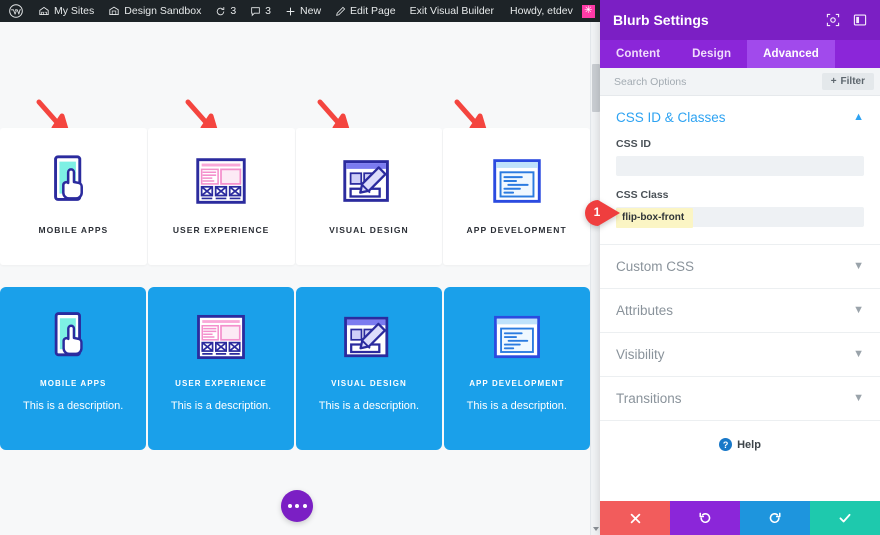 The image size is (880, 535). I want to click on blurb-card-mobile-apps-back: MOBILE APPS This is a description., so click(73, 368).